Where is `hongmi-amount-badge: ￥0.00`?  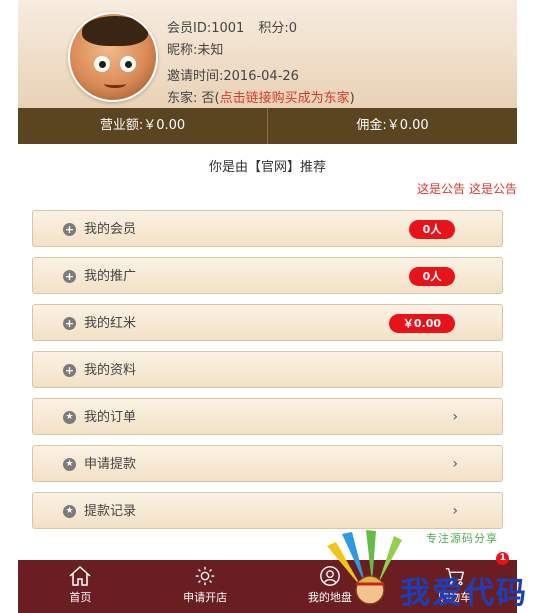 hongmi-amount-badge: ￥0.00 is located at coordinates (422, 323).